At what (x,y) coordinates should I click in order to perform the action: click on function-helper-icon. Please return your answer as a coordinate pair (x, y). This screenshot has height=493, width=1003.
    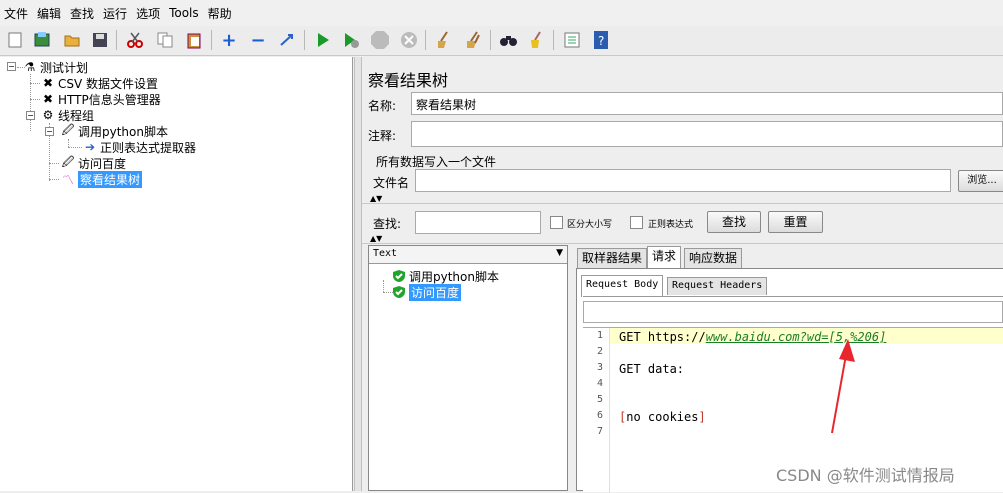
    Looking at the image, I should click on (572, 40).